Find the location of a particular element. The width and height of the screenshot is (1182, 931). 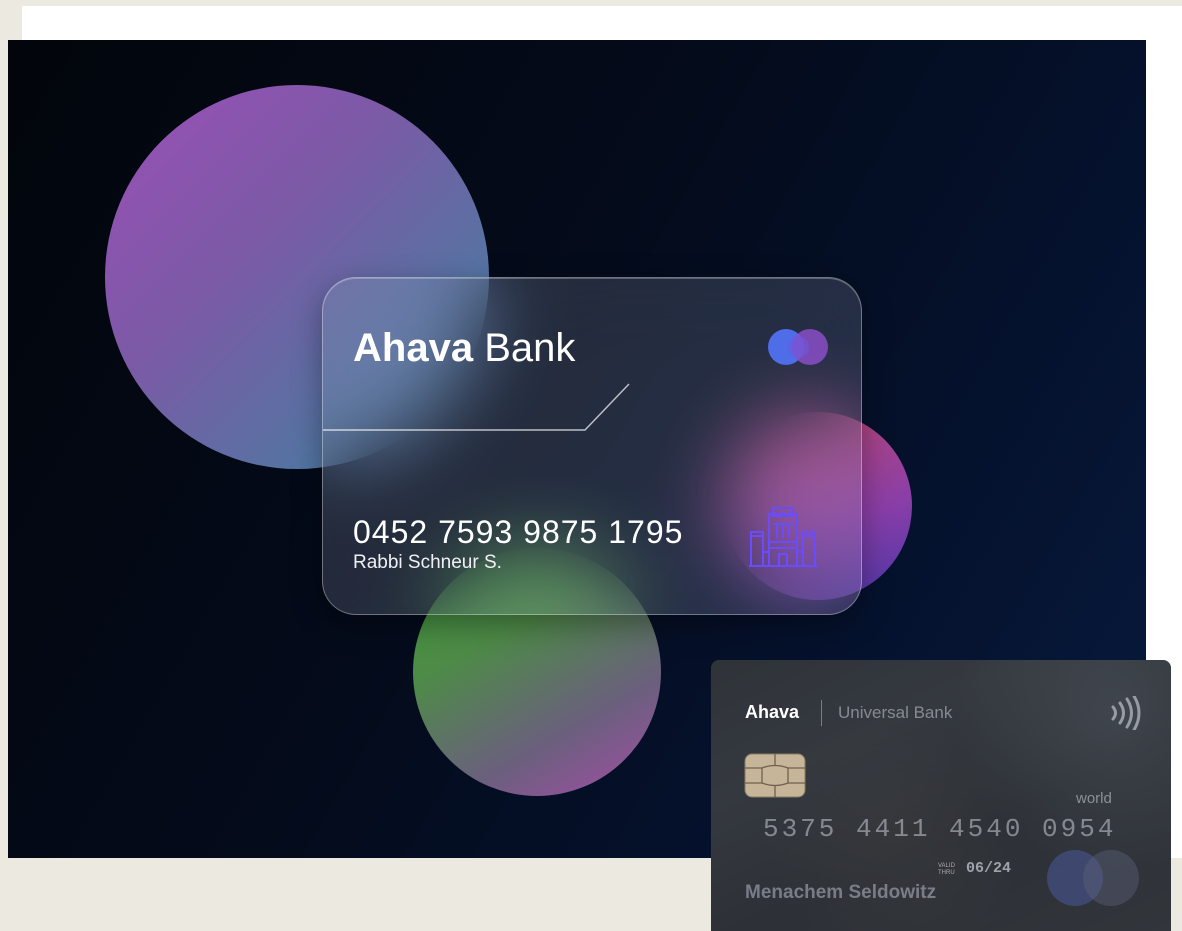

chip-icon is located at coordinates (775, 775).